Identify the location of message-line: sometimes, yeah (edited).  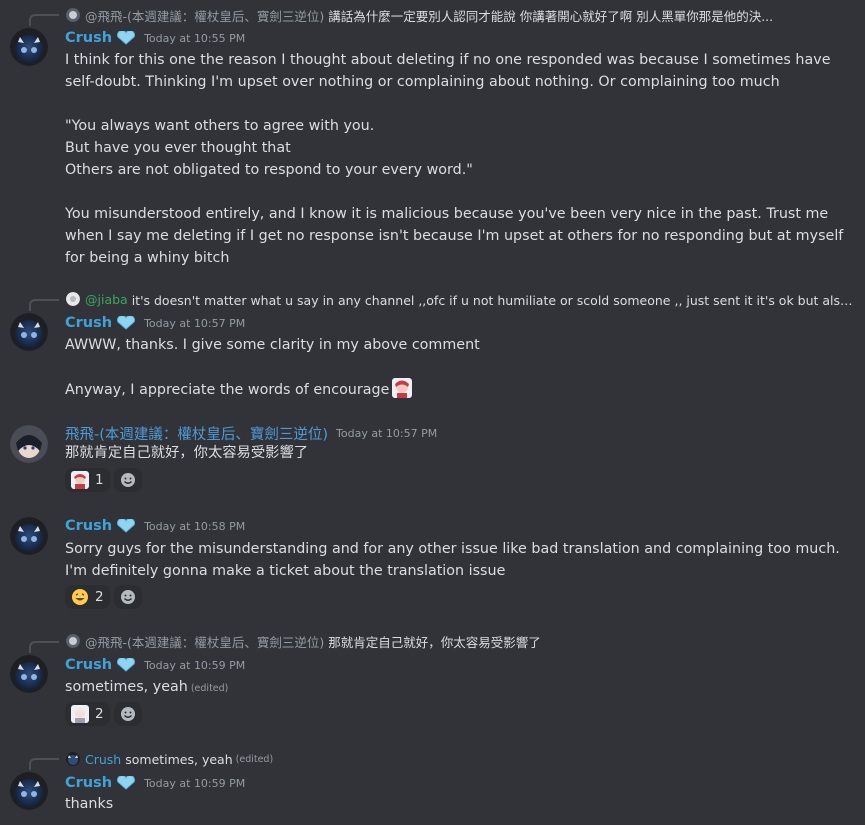
(460, 688).